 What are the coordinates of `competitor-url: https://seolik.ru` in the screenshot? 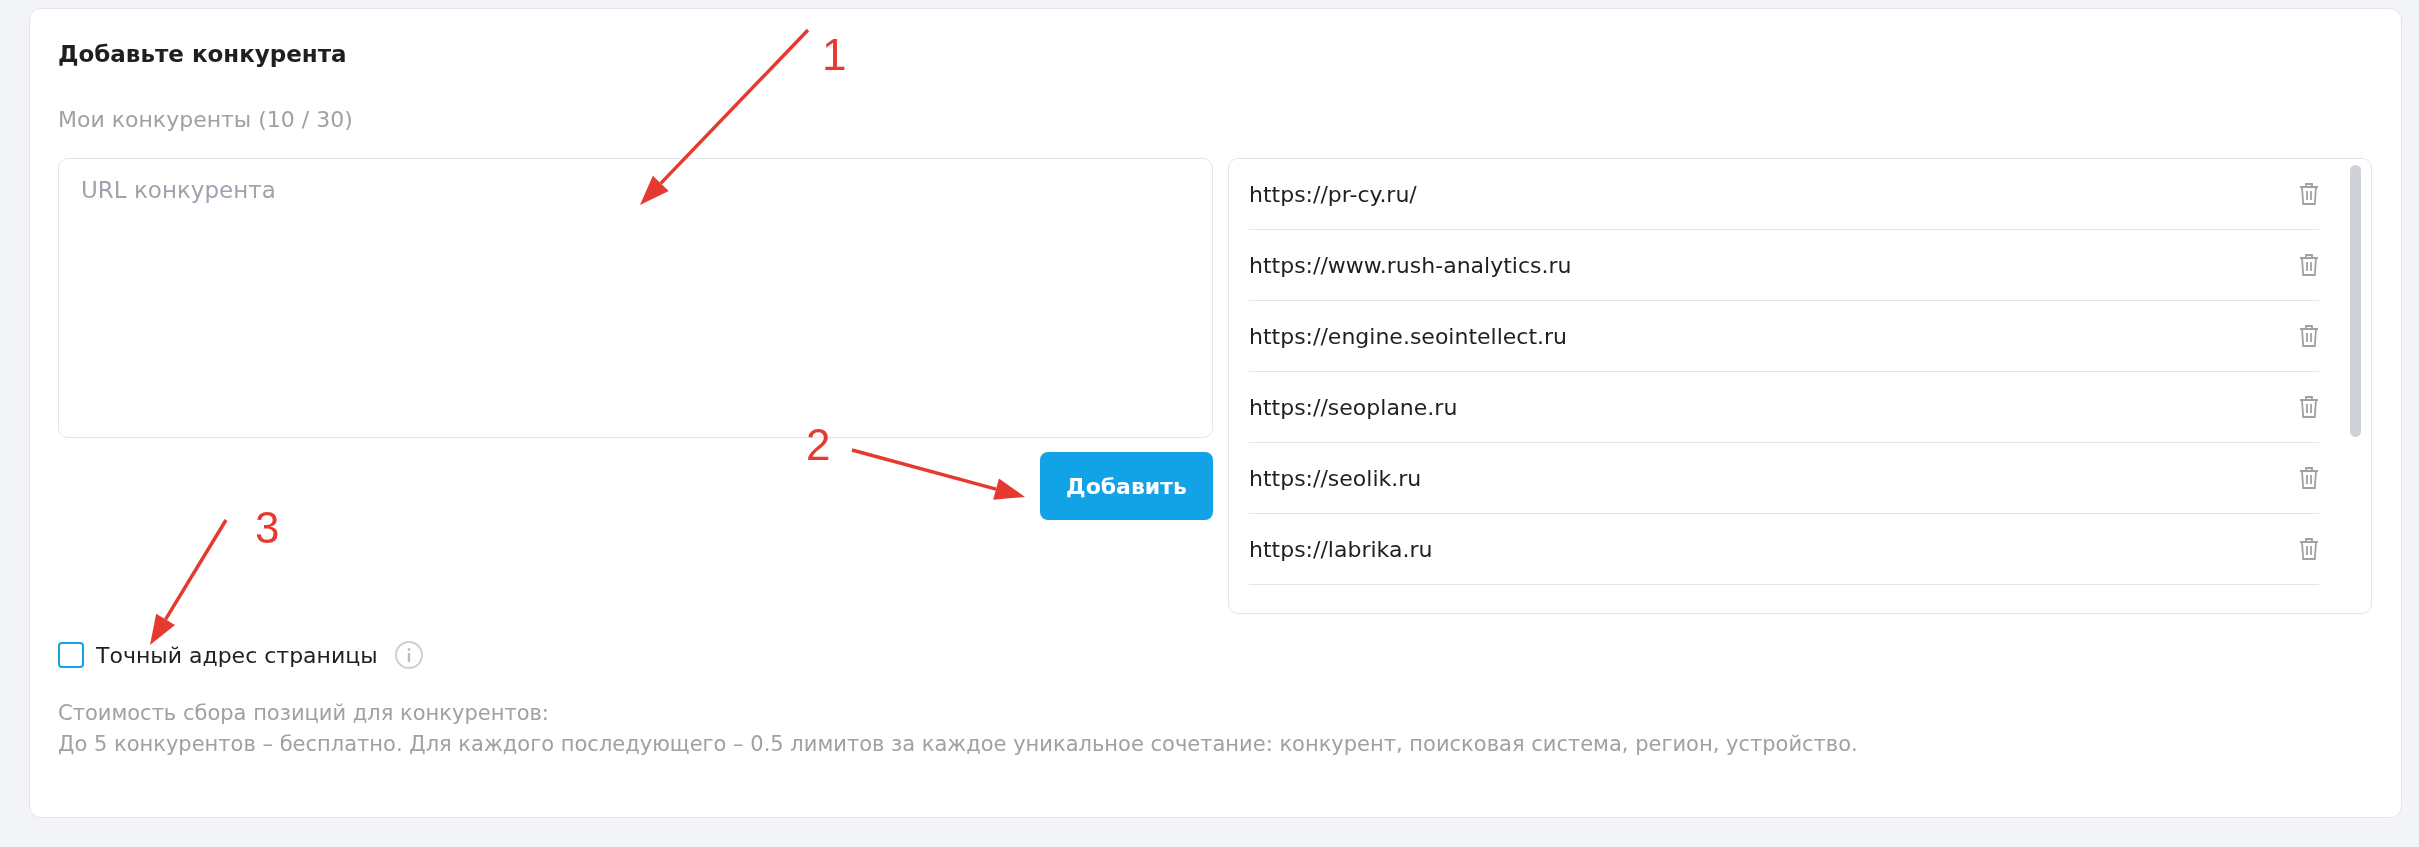 It's located at (1335, 478).